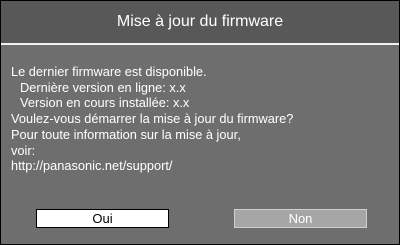 This screenshot has height=245, width=400. What do you see at coordinates (92, 166) in the screenshot?
I see `message-line-url: http://panasonic.net/support/` at bounding box center [92, 166].